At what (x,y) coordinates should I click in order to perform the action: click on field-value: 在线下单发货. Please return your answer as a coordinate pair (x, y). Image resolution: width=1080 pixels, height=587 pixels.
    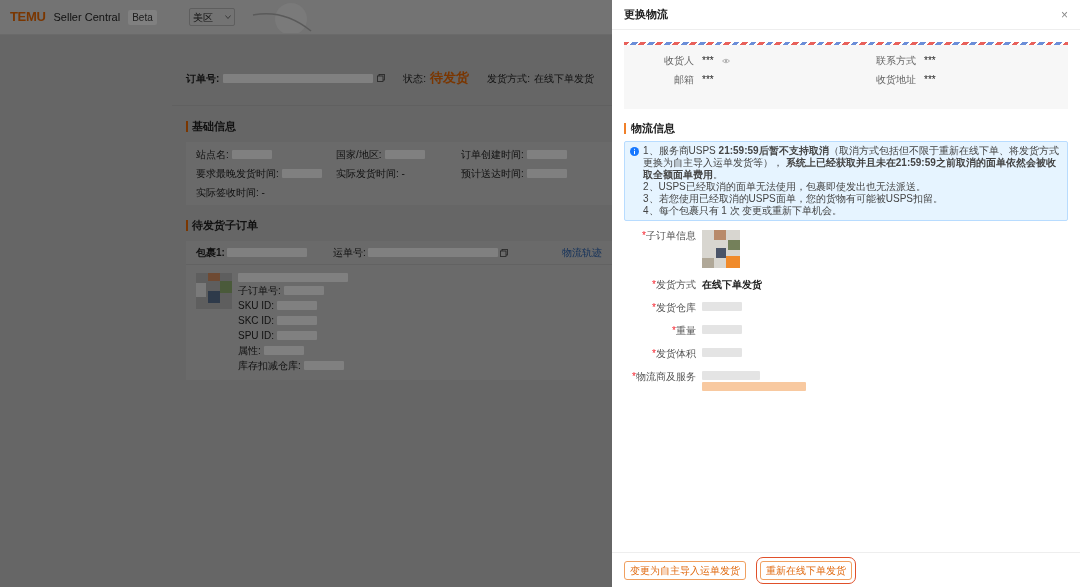
    Looking at the image, I should click on (732, 285).